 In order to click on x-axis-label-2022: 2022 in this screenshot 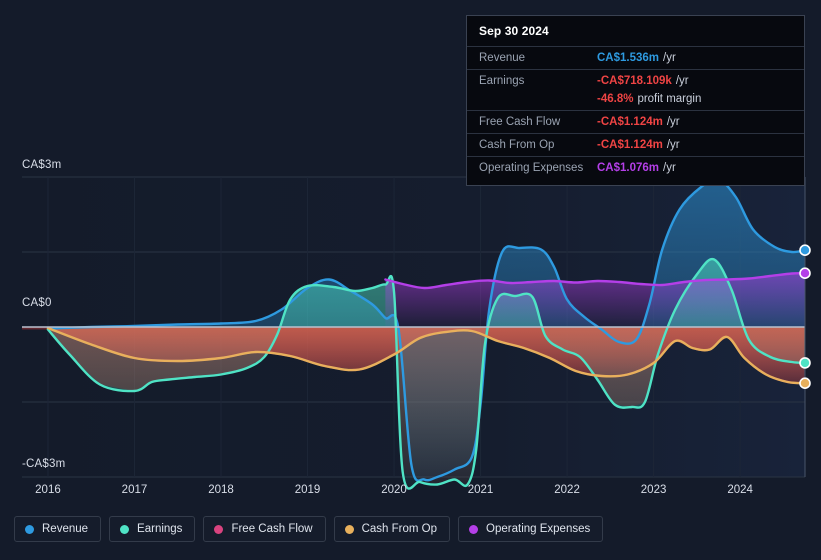, I will do `click(567, 490)`.